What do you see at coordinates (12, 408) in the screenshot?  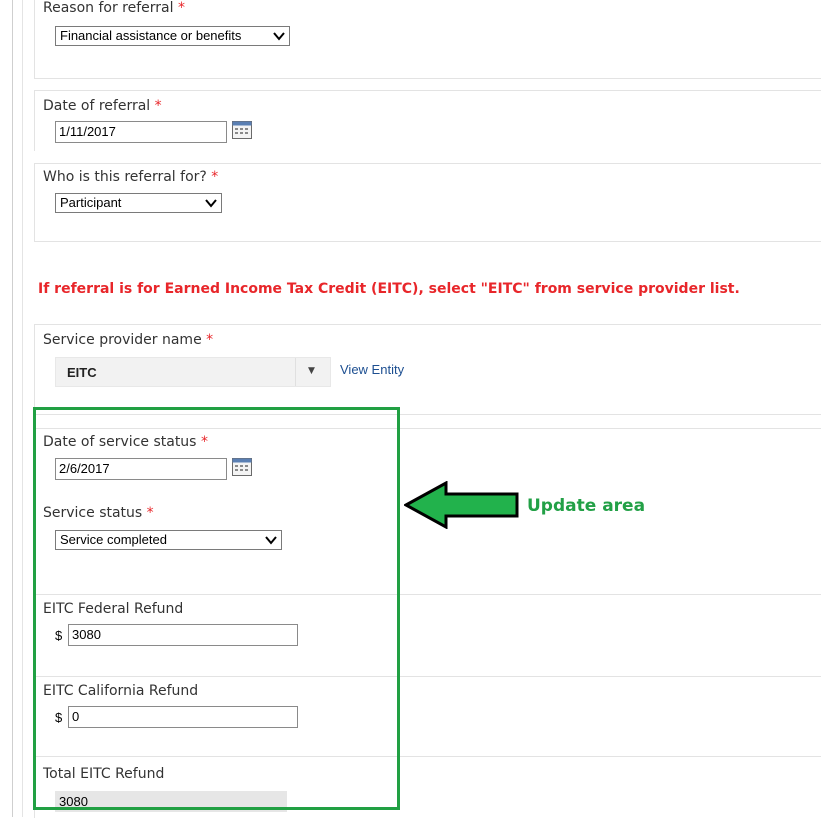 I see `page-left-border` at bounding box center [12, 408].